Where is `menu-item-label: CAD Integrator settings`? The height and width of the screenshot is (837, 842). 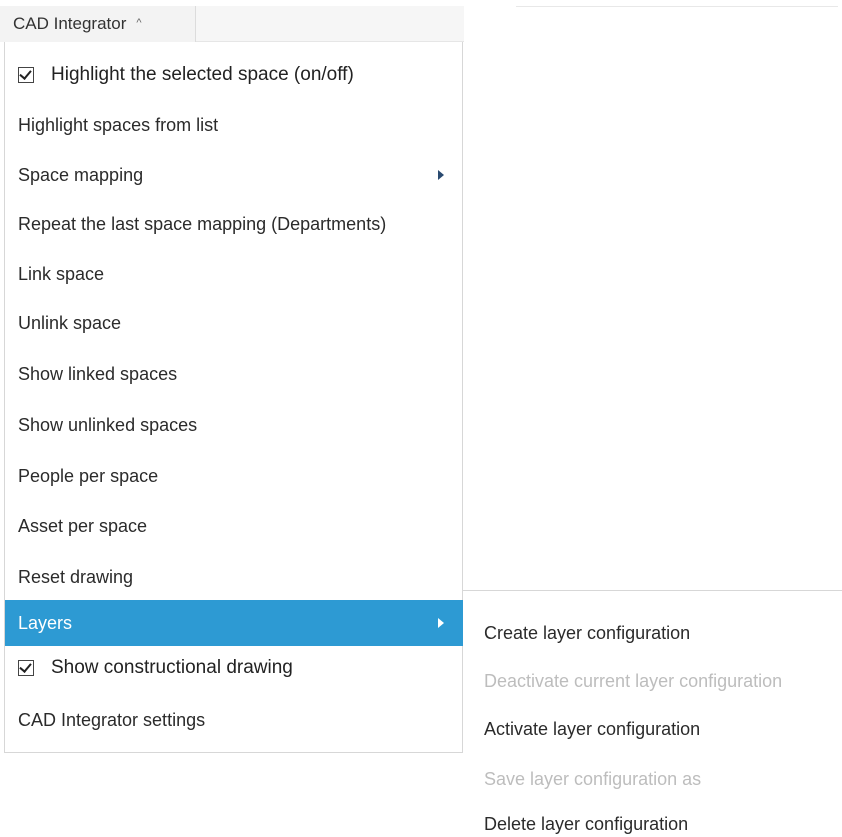
menu-item-label: CAD Integrator settings is located at coordinates (112, 719).